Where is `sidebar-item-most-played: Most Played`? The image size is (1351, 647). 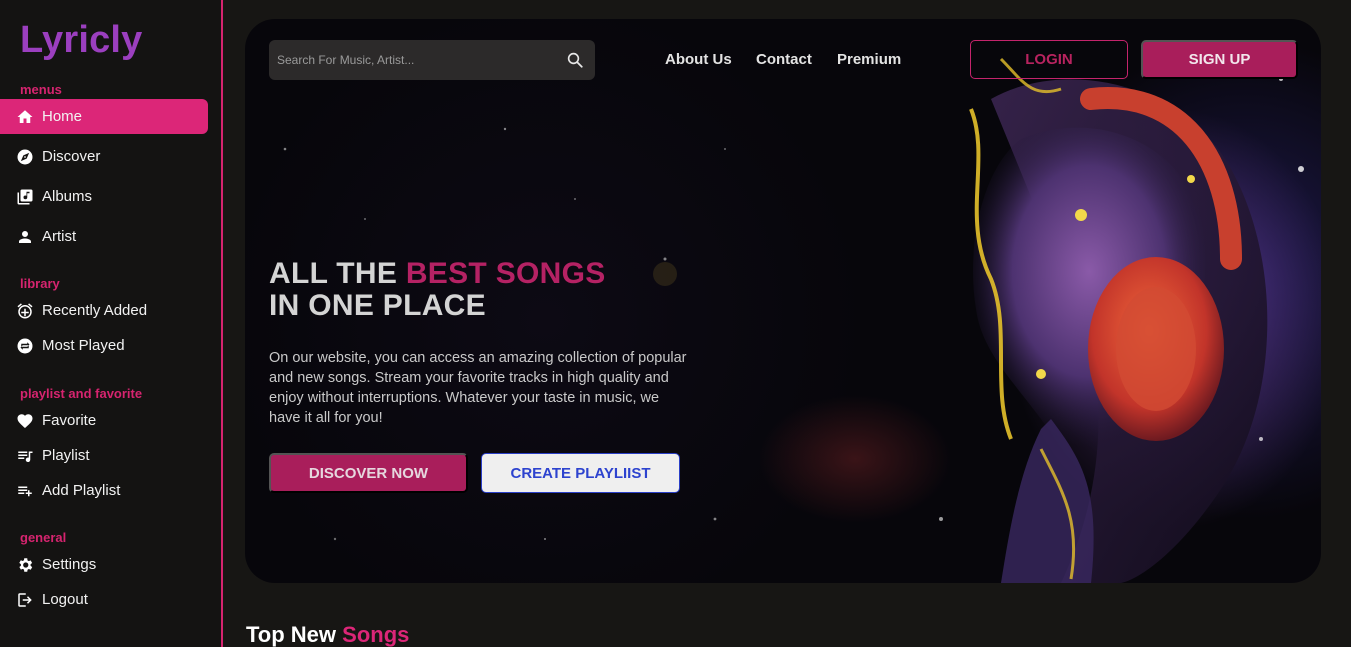
sidebar-item-most-played: Most Played is located at coordinates (104, 345).